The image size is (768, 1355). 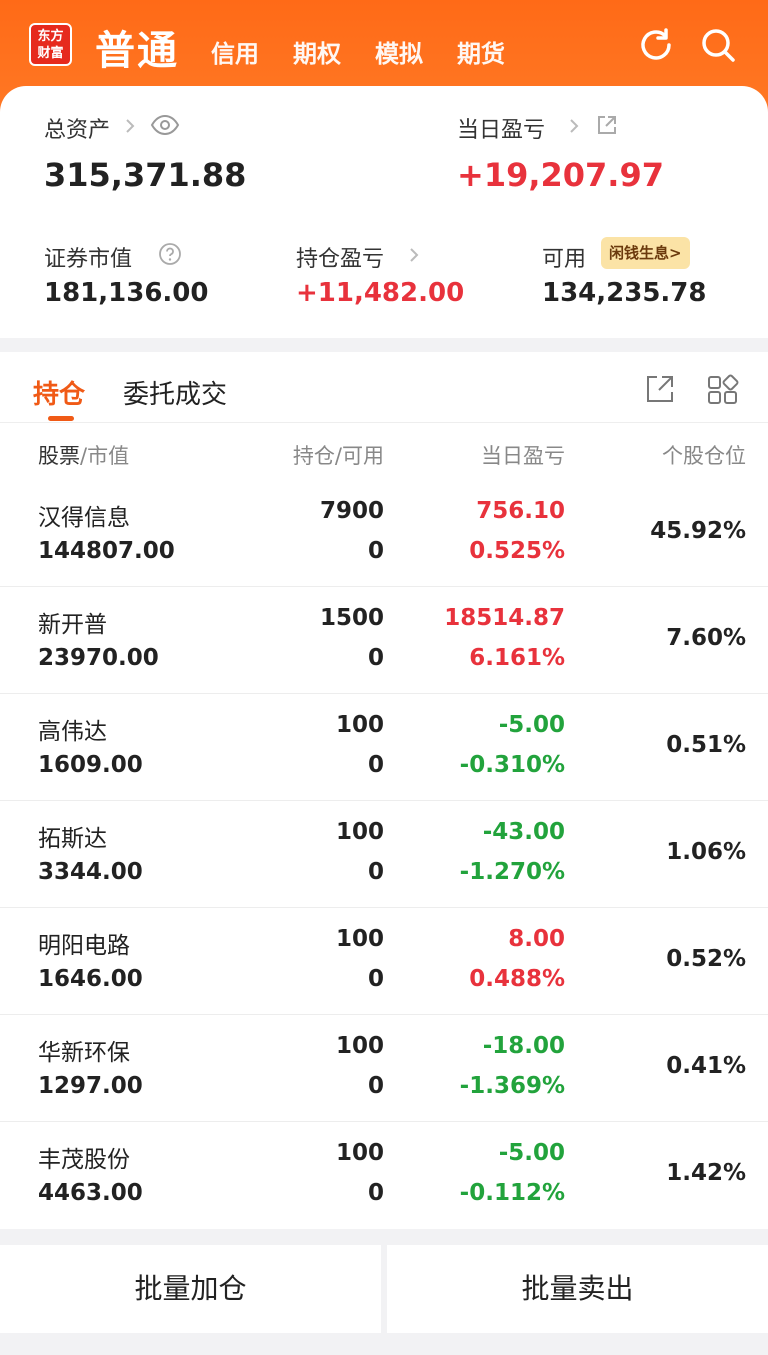 What do you see at coordinates (536, 939) in the screenshot?
I see `stock-daily-pl: 8.00` at bounding box center [536, 939].